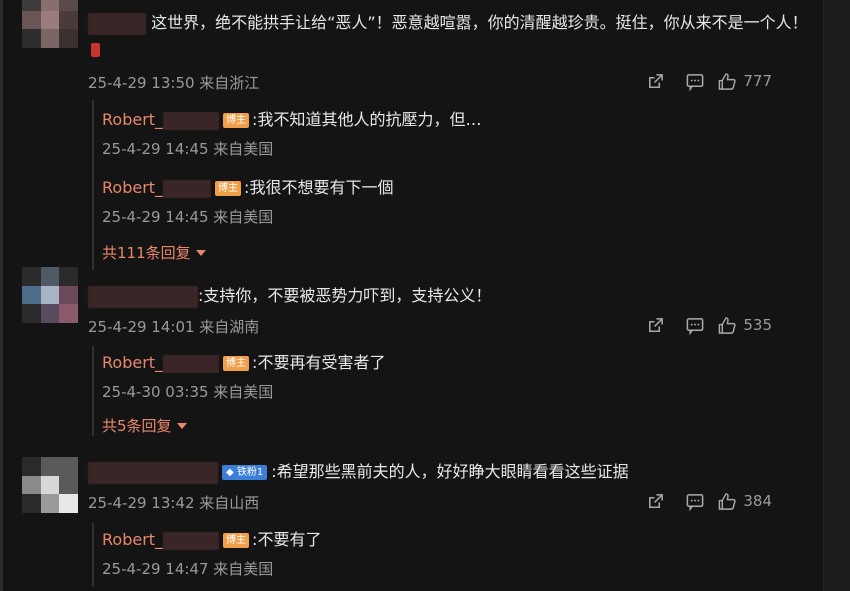 The height and width of the screenshot is (591, 850). I want to click on reply-list: Robert_ 博主:不要有了 25-4-29 14:47 来自美国, so click(447, 555).